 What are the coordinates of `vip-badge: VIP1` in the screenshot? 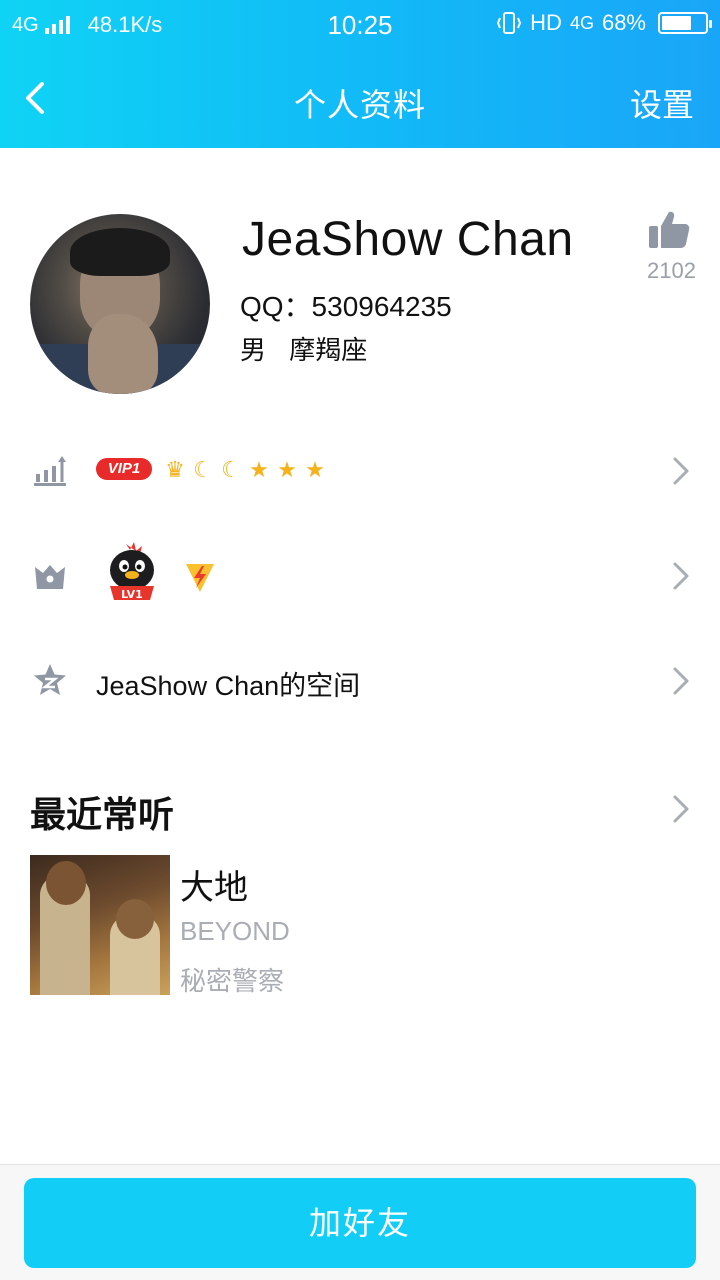 It's located at (124, 469).